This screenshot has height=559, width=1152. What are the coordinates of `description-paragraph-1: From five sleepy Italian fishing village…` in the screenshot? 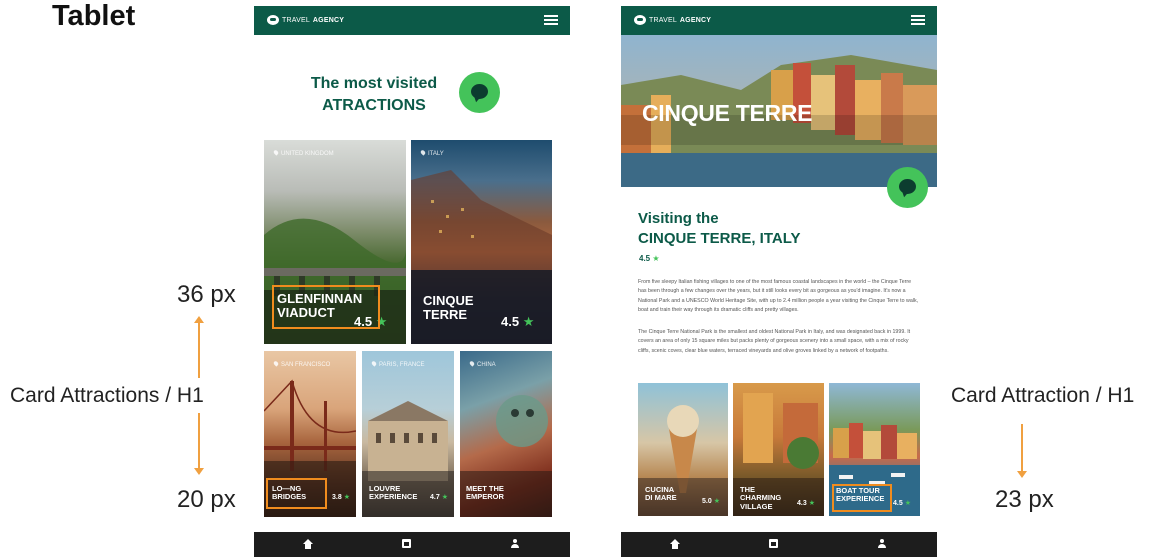 It's located at (778, 296).